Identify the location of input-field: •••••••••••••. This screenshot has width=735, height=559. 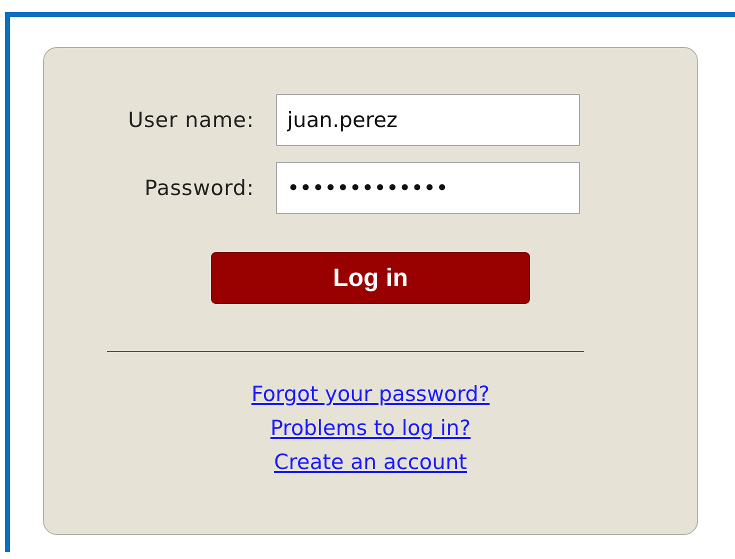
(428, 188).